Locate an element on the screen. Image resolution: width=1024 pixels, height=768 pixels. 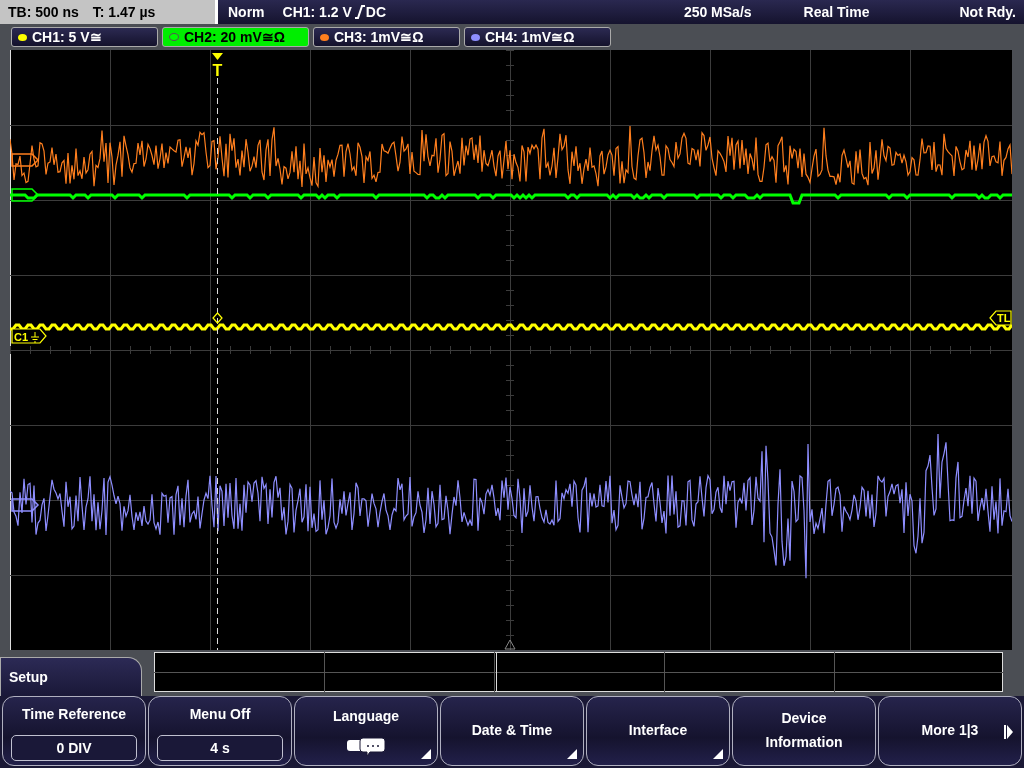
softkey-button: Language is located at coordinates (366, 731).